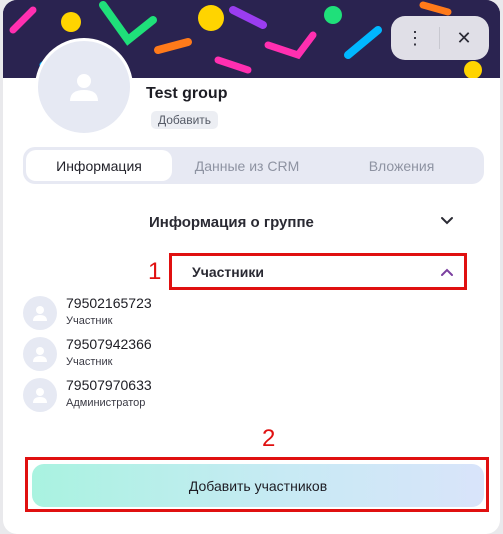 This screenshot has width=503, height=534. I want to click on close-button: ✕, so click(464, 38).